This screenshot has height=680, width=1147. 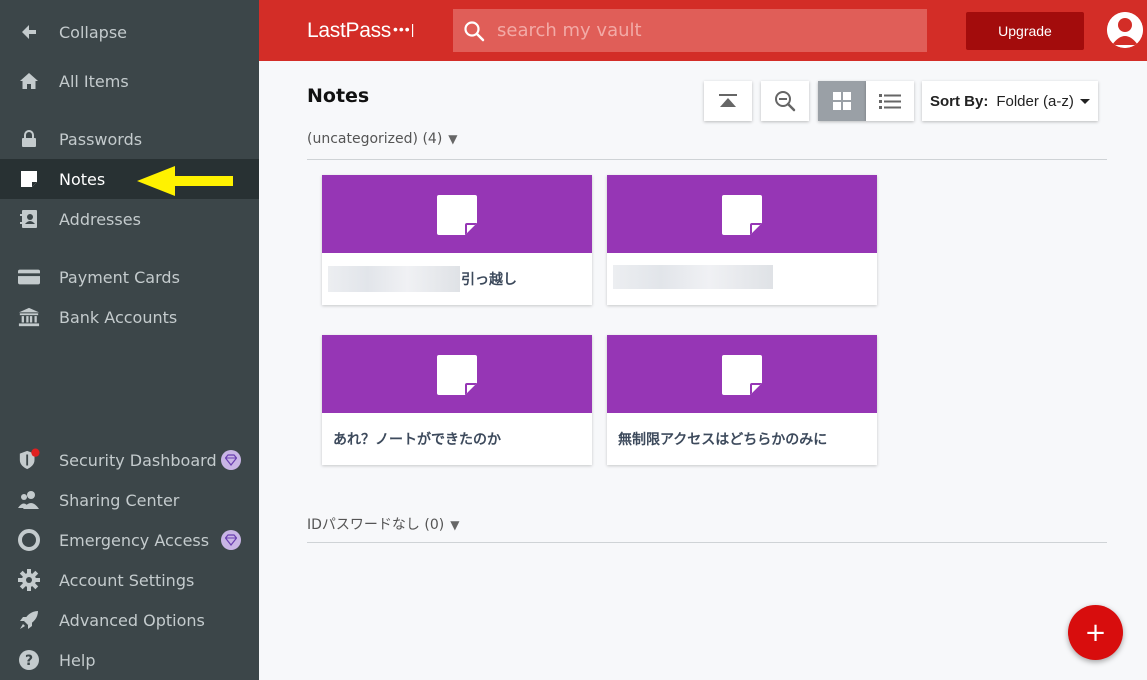 I want to click on sidebar-item-collapse: Collapse, so click(x=129, y=32).